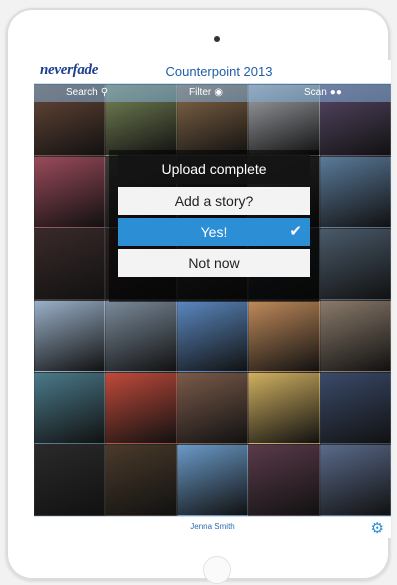 This screenshot has height=585, width=397. I want to click on scan-button: Scan ●●, so click(323, 92).